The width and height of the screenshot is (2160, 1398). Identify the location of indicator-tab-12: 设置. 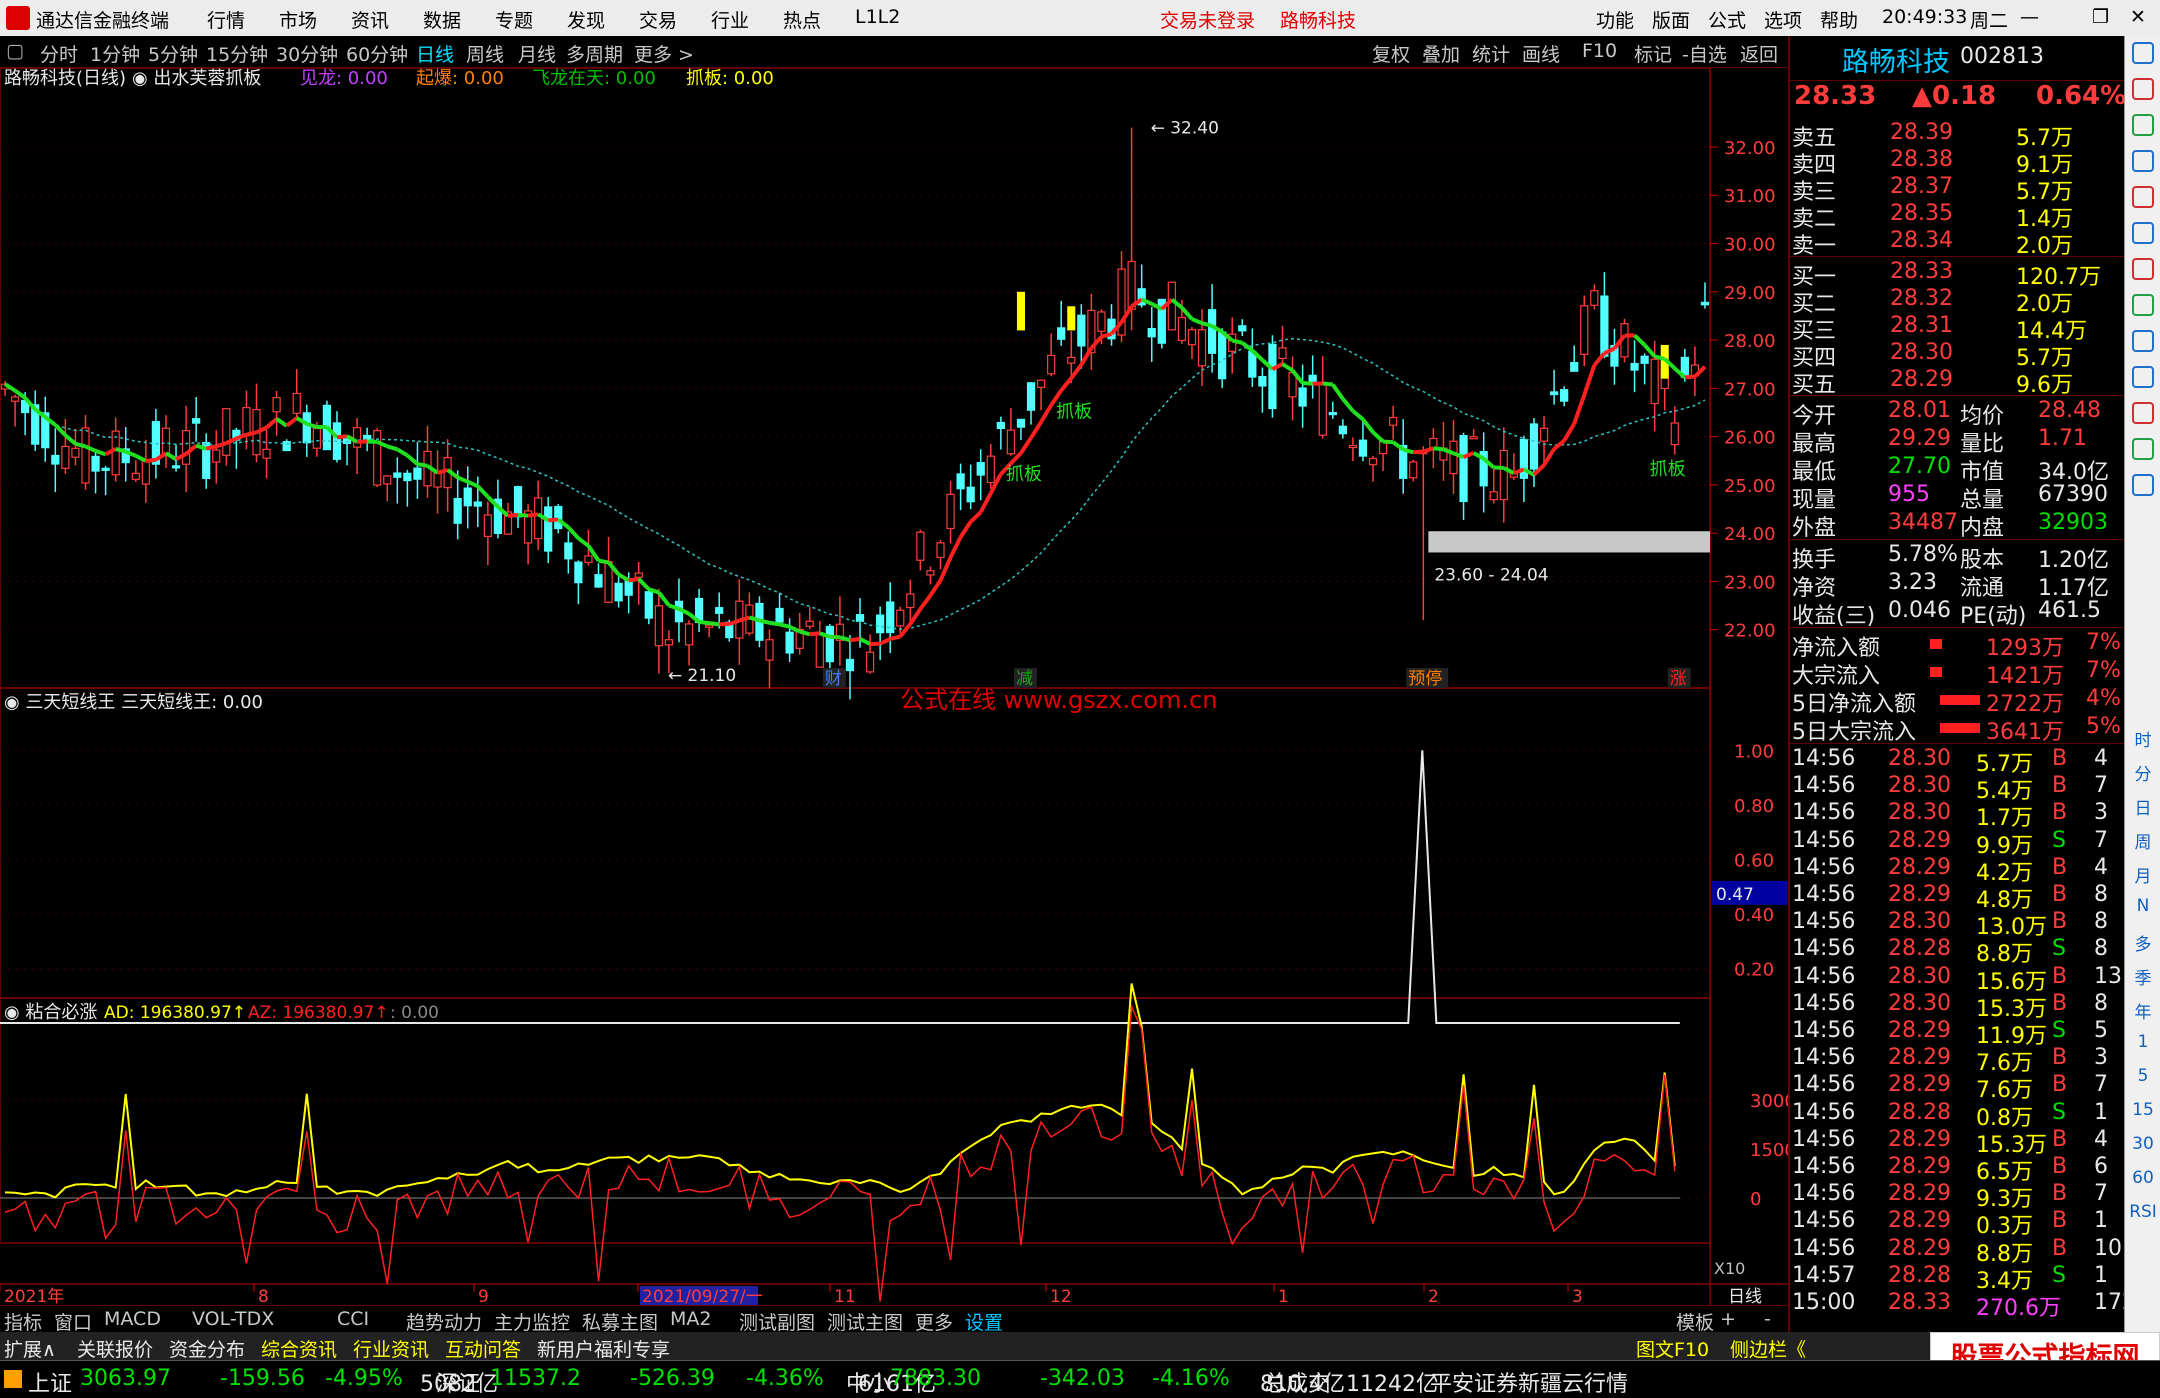
(984, 1321).